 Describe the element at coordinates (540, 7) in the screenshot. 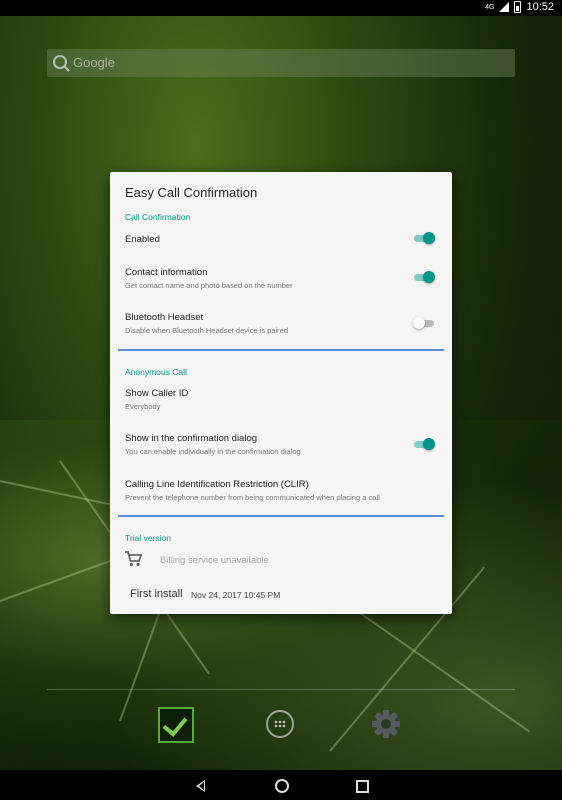

I see `clock: 10:52` at that location.